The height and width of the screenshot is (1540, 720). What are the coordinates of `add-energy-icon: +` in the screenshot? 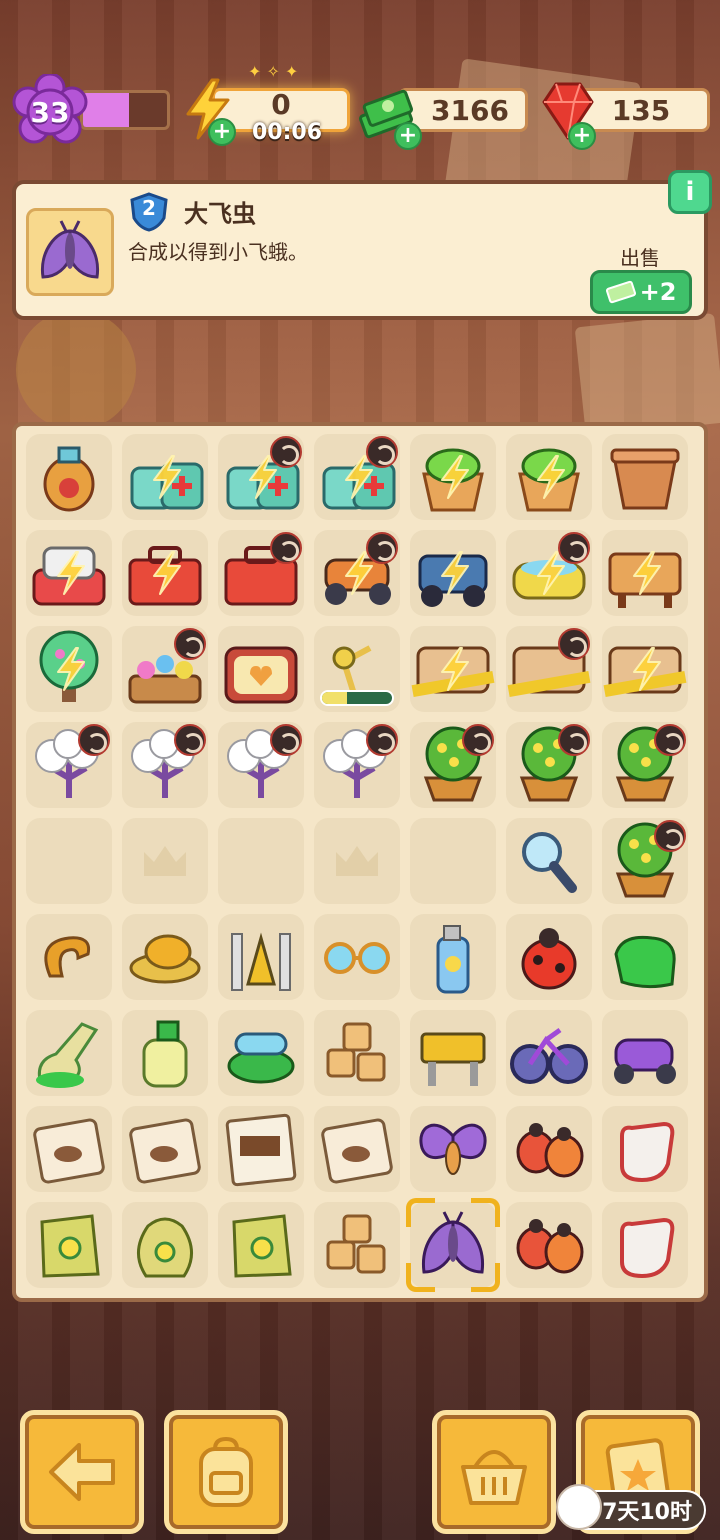 It's located at (222, 132).